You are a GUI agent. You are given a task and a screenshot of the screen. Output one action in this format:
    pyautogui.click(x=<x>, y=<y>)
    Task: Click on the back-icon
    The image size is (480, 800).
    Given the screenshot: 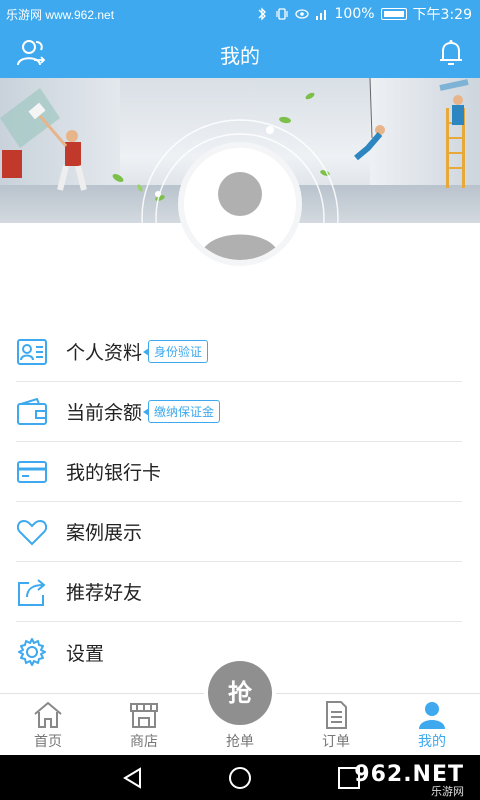 What is the action you would take?
    pyautogui.click(x=133, y=778)
    